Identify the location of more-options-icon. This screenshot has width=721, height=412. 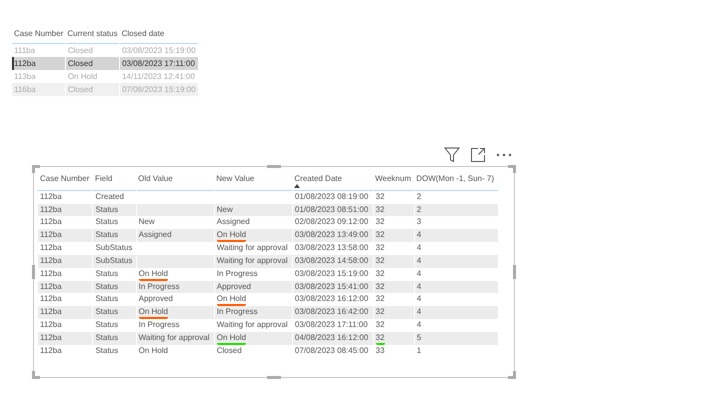
(504, 155).